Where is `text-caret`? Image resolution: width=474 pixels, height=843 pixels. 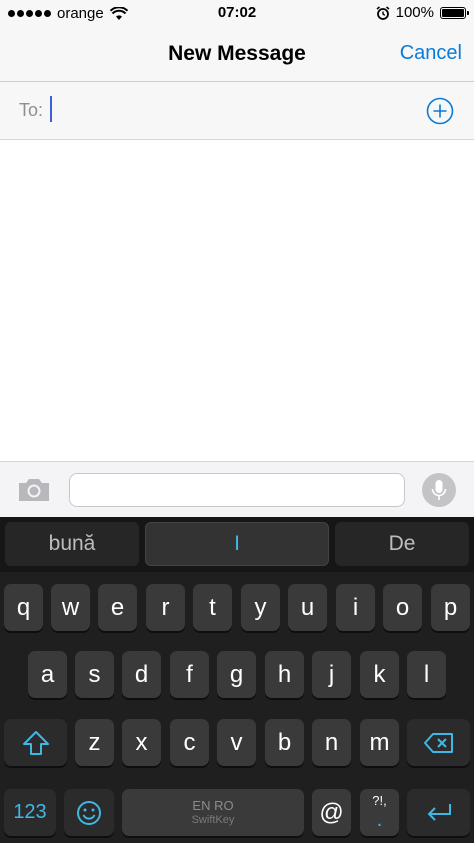 text-caret is located at coordinates (51, 109).